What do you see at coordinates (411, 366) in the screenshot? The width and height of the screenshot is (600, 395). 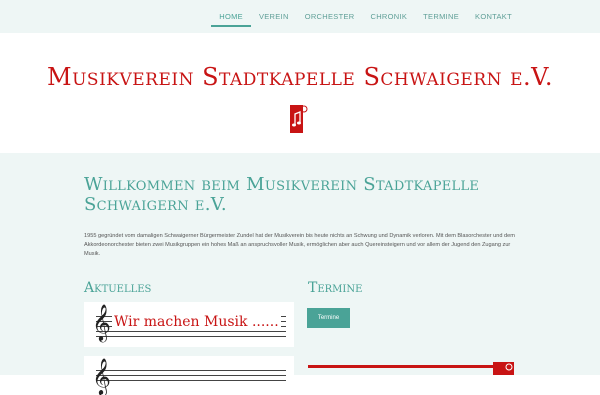 I see `termine-banner-bar` at bounding box center [411, 366].